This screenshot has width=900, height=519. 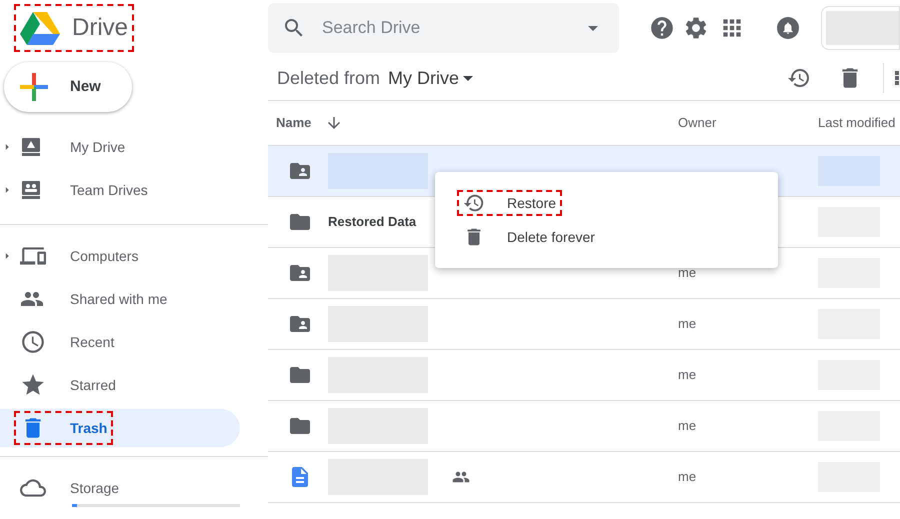 I want to click on sidebar-label: My Drive, so click(x=98, y=147).